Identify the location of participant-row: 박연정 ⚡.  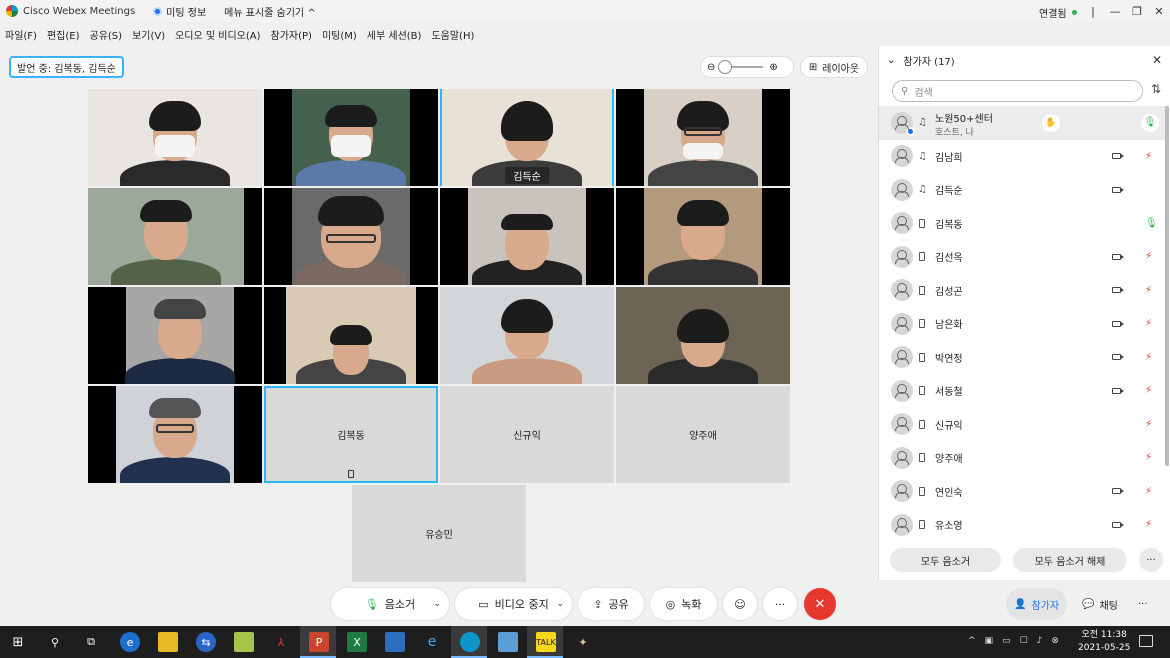
(1022, 358).